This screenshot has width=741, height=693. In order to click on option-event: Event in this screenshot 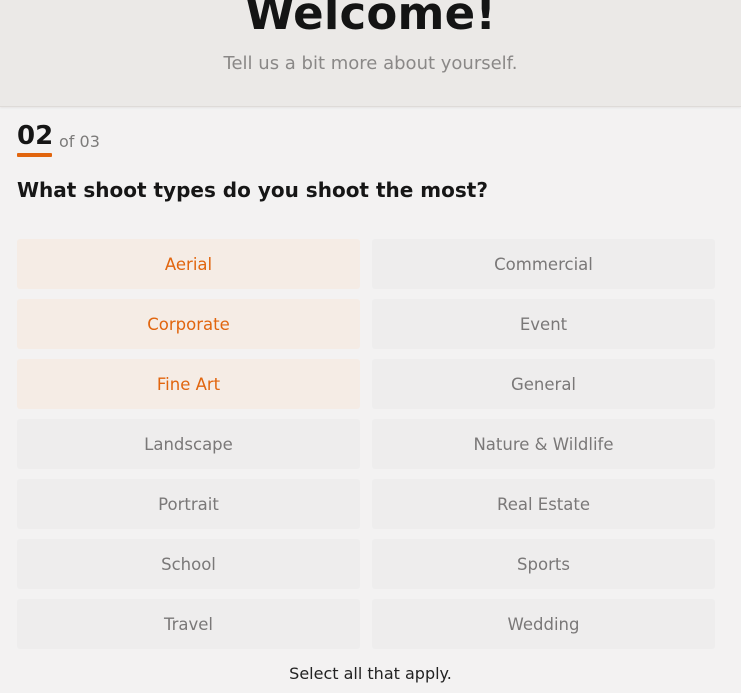, I will do `click(543, 324)`.